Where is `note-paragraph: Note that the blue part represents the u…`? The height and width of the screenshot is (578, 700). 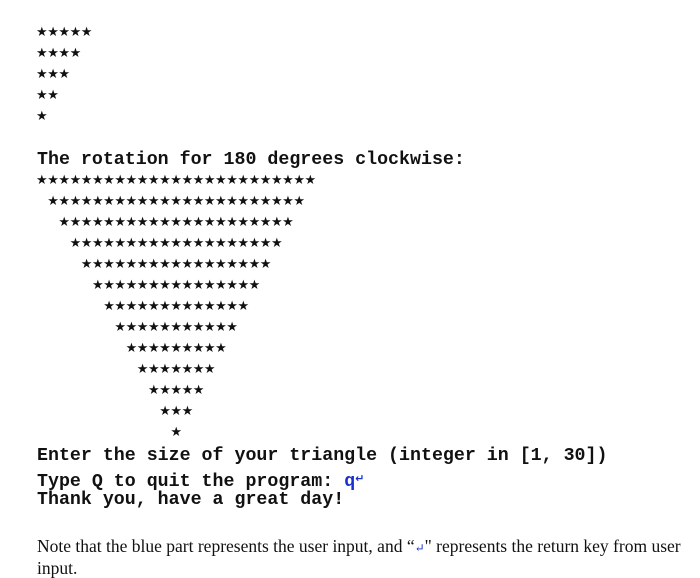 note-paragraph: Note that the blue part represents the u… is located at coordinates (367, 557).